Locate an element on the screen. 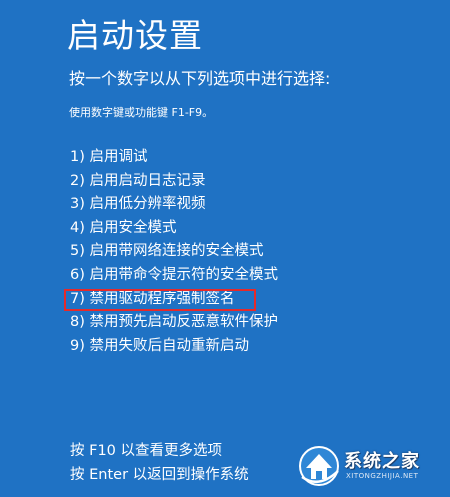 This screenshot has width=450, height=497. option-disable-auto-restart-after-failure: 9) 禁用失败后自动重新启动 is located at coordinates (174, 347).